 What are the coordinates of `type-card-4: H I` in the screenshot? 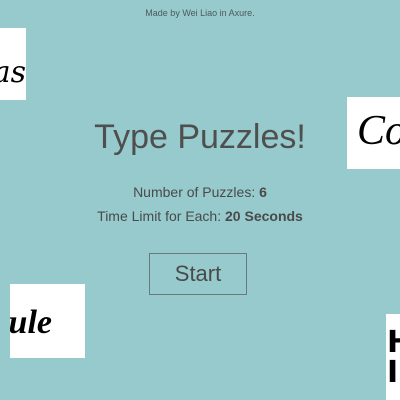 It's located at (393, 357).